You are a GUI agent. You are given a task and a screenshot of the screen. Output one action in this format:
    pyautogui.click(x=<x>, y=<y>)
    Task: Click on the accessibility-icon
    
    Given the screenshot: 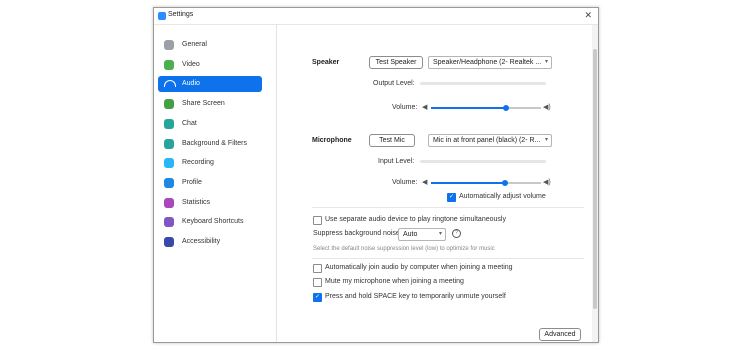 What is the action you would take?
    pyautogui.click(x=169, y=242)
    